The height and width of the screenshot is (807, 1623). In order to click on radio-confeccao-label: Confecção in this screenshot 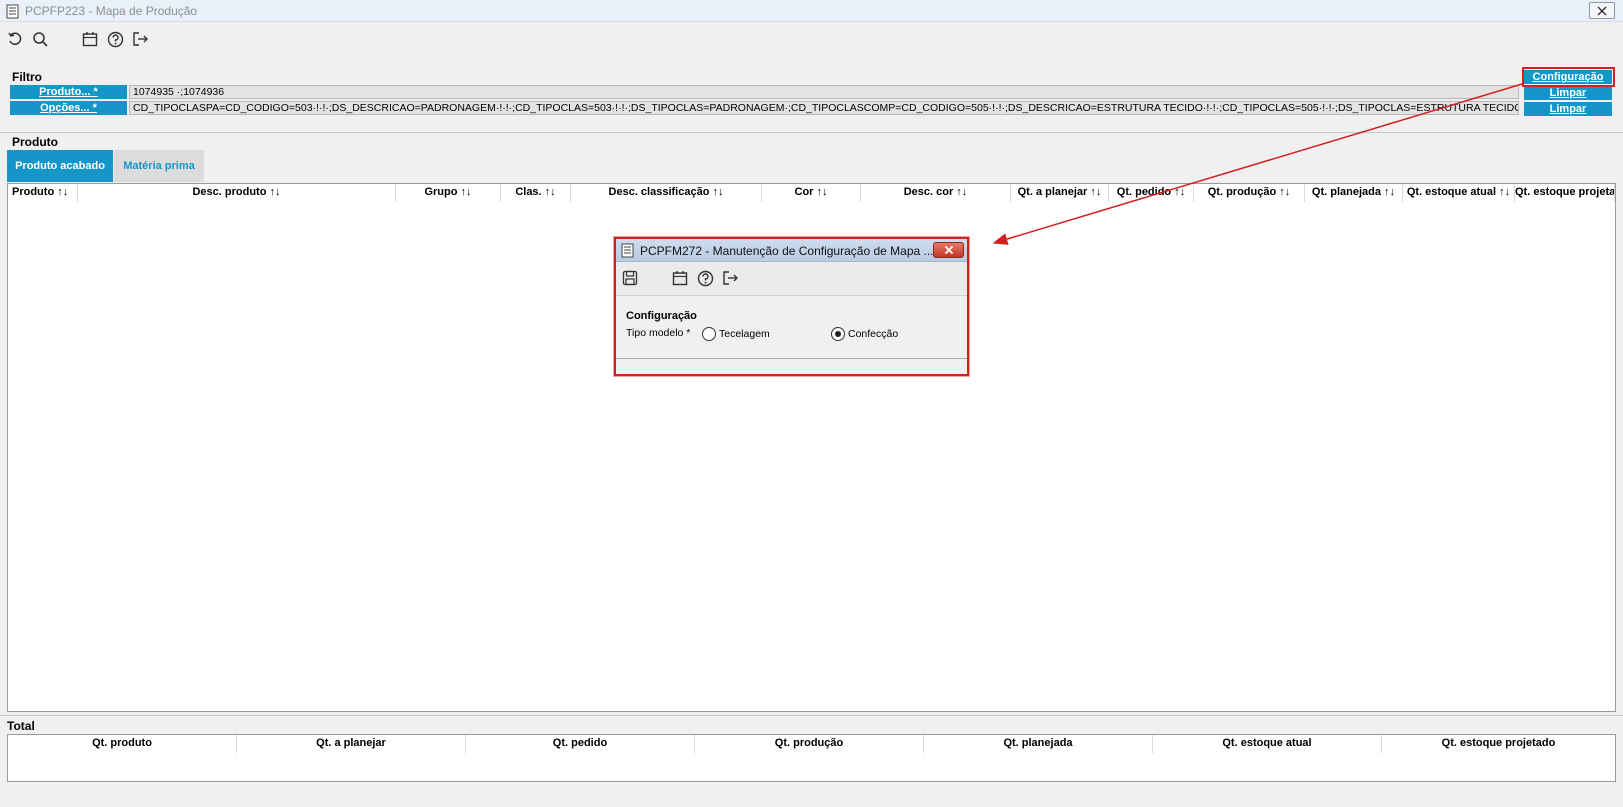, I will do `click(873, 334)`.